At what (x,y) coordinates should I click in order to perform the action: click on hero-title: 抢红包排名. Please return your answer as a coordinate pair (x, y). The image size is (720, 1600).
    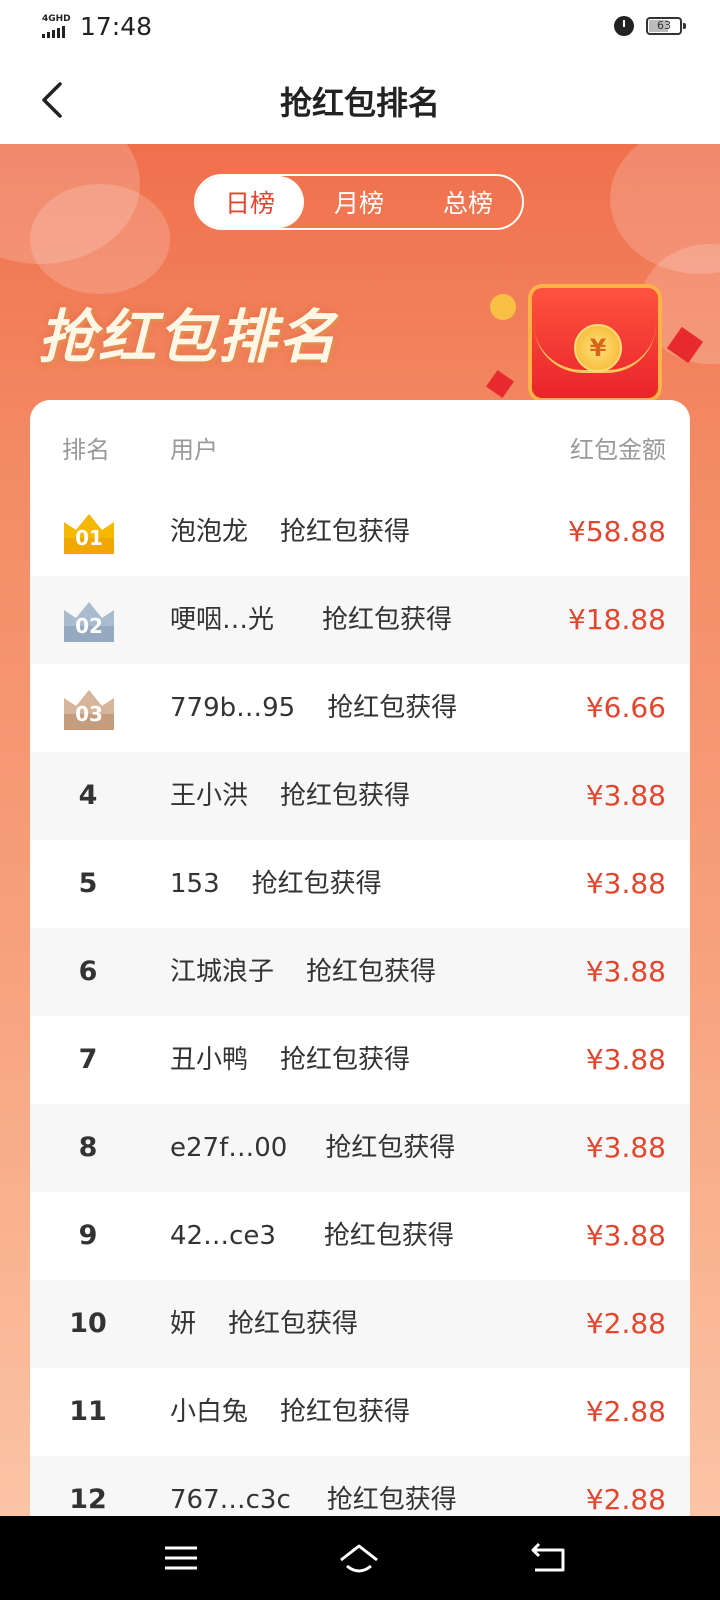
    Looking at the image, I should click on (188, 337).